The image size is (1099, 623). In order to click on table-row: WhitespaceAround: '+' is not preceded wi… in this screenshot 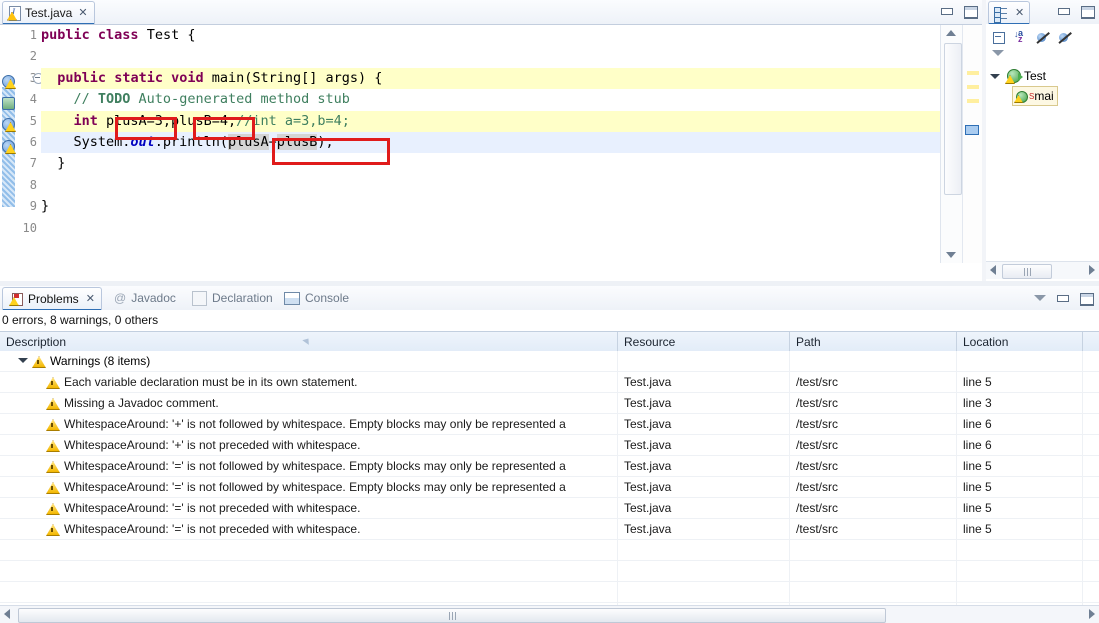, I will do `click(549, 445)`.